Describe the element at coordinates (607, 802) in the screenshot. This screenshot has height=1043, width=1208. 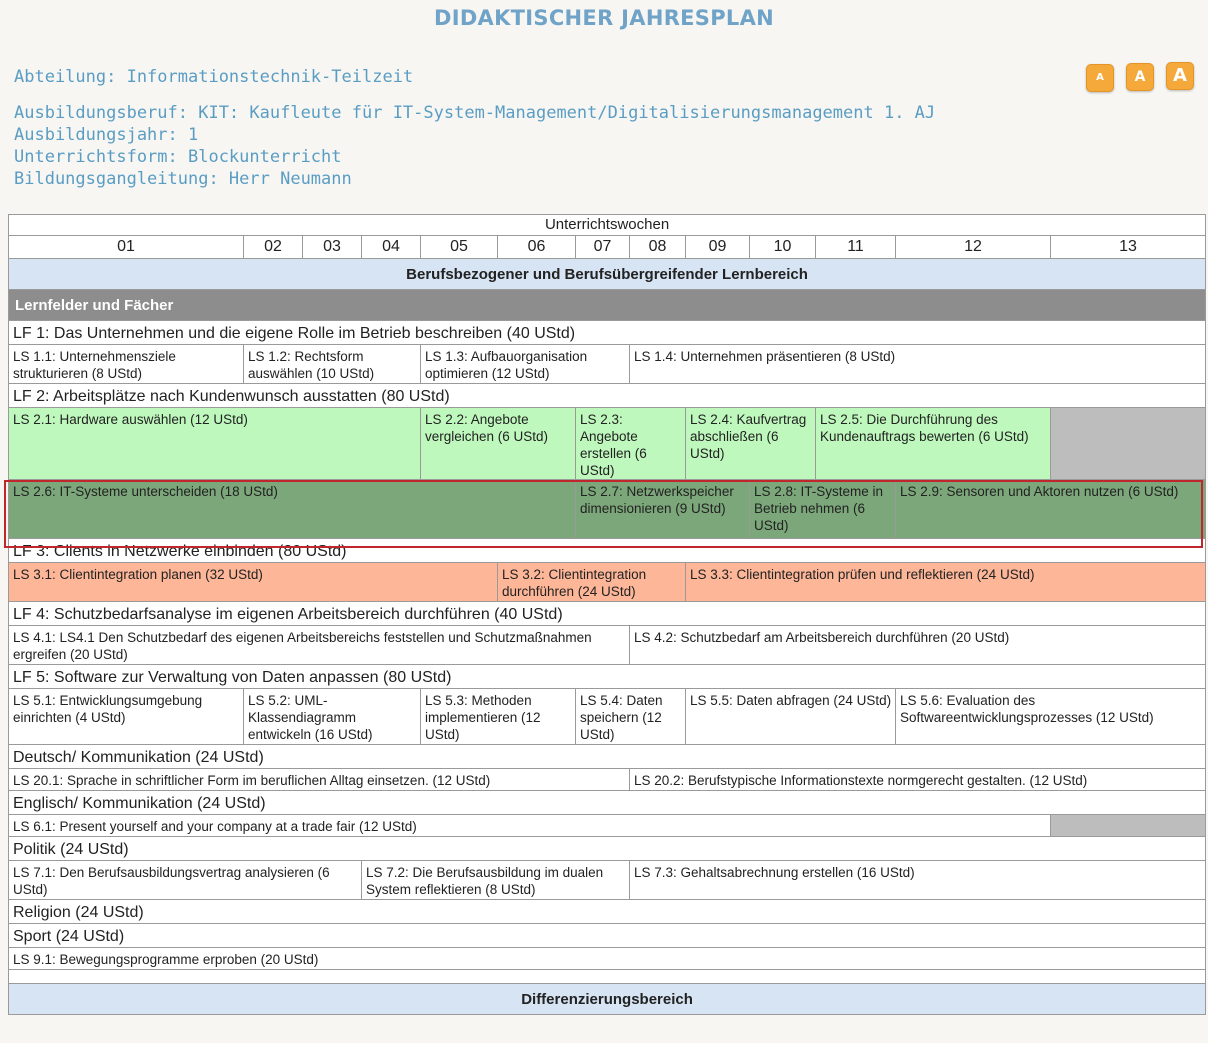
I see `fach-title: Englisch/ Kommunikation (24 UStd)` at that location.